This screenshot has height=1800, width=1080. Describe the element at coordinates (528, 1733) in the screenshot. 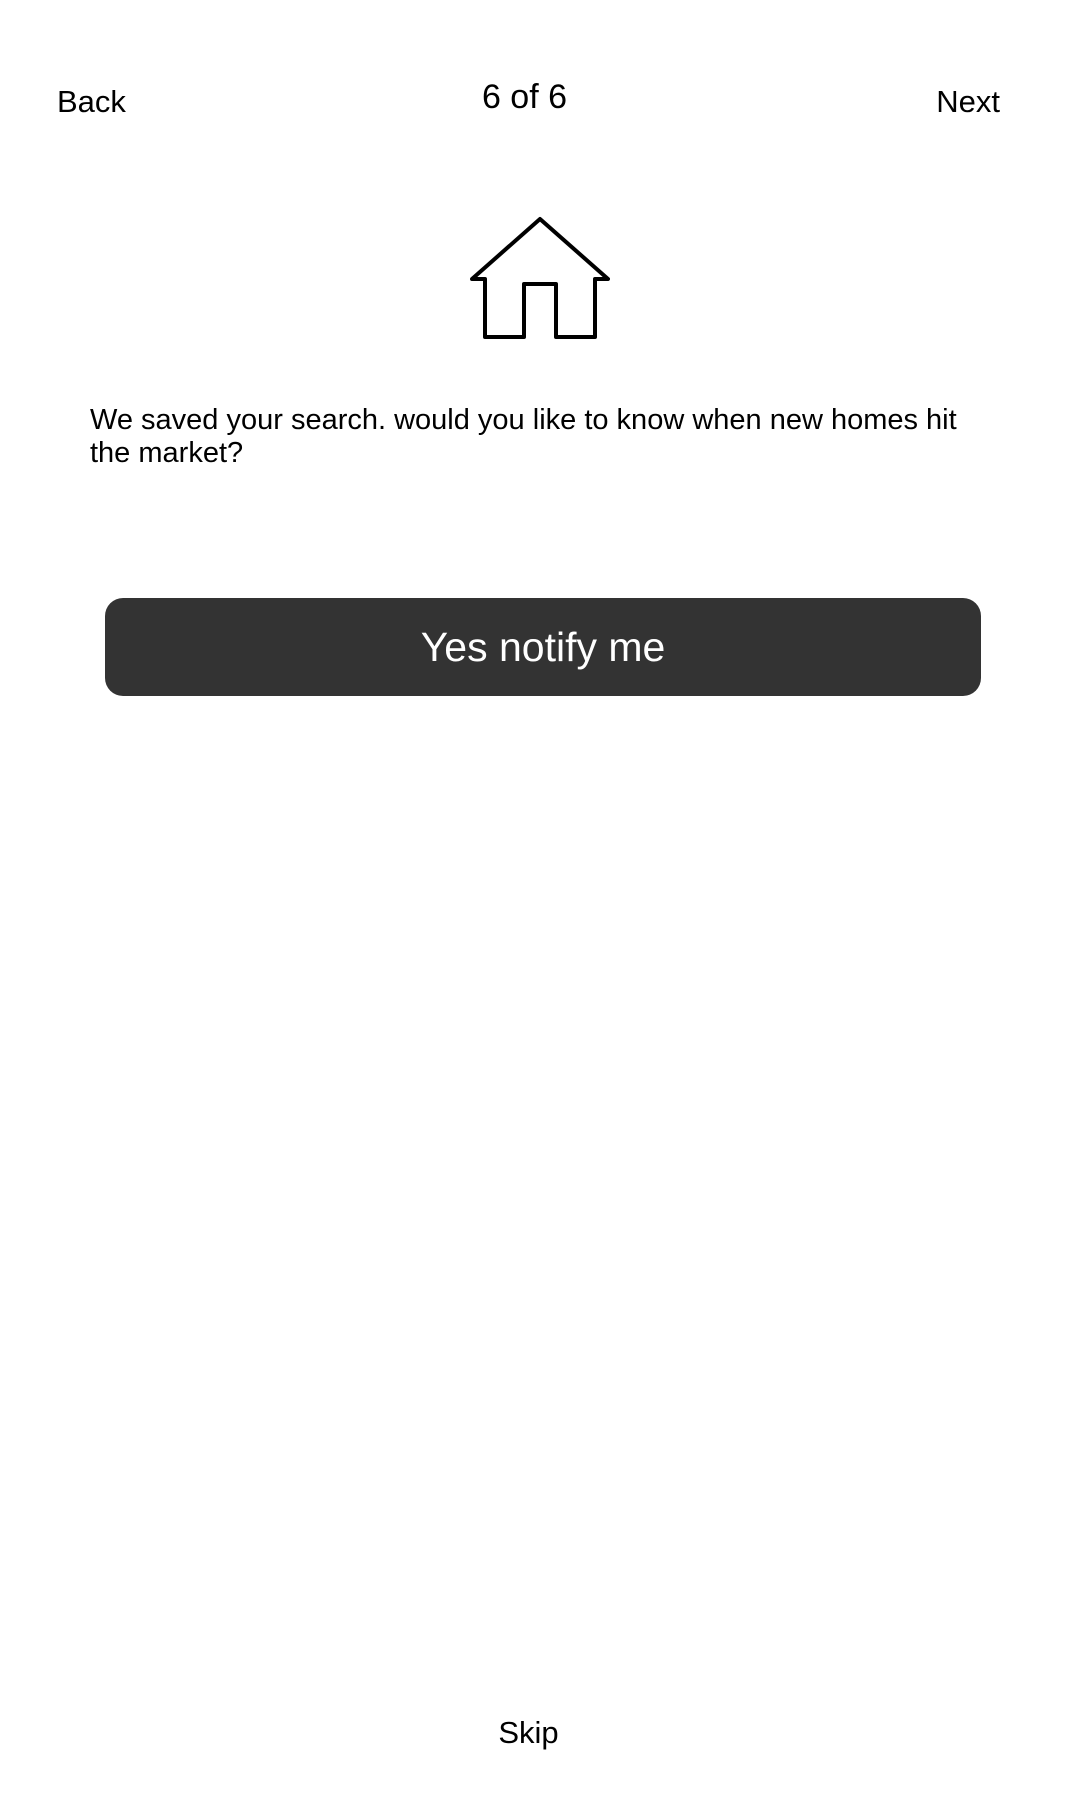

I see `skip-button: Skip` at that location.